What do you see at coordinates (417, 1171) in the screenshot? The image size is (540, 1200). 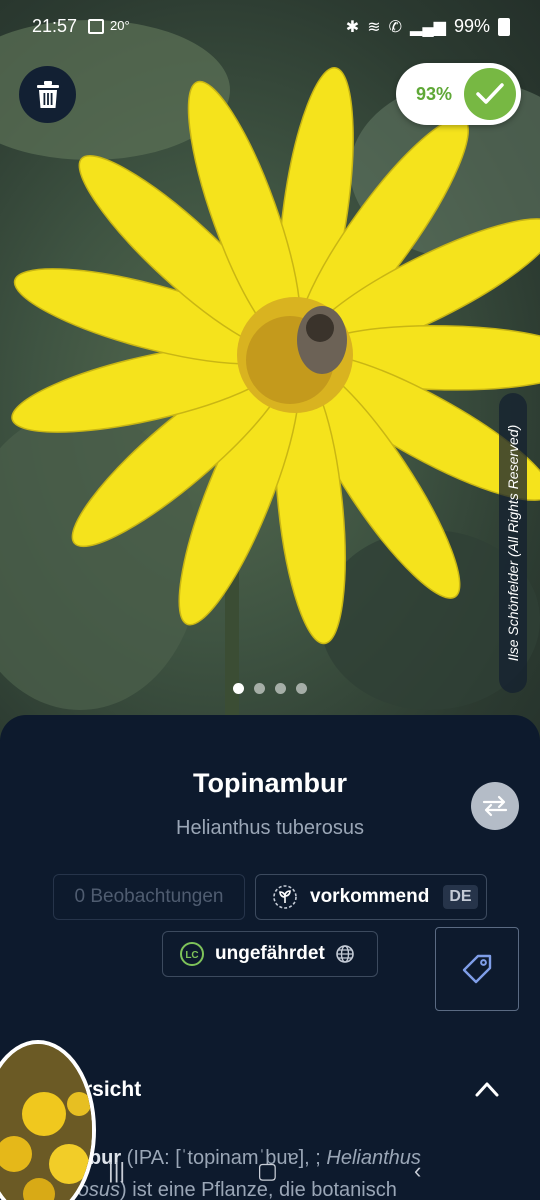 I see `back-icon: ‹` at bounding box center [417, 1171].